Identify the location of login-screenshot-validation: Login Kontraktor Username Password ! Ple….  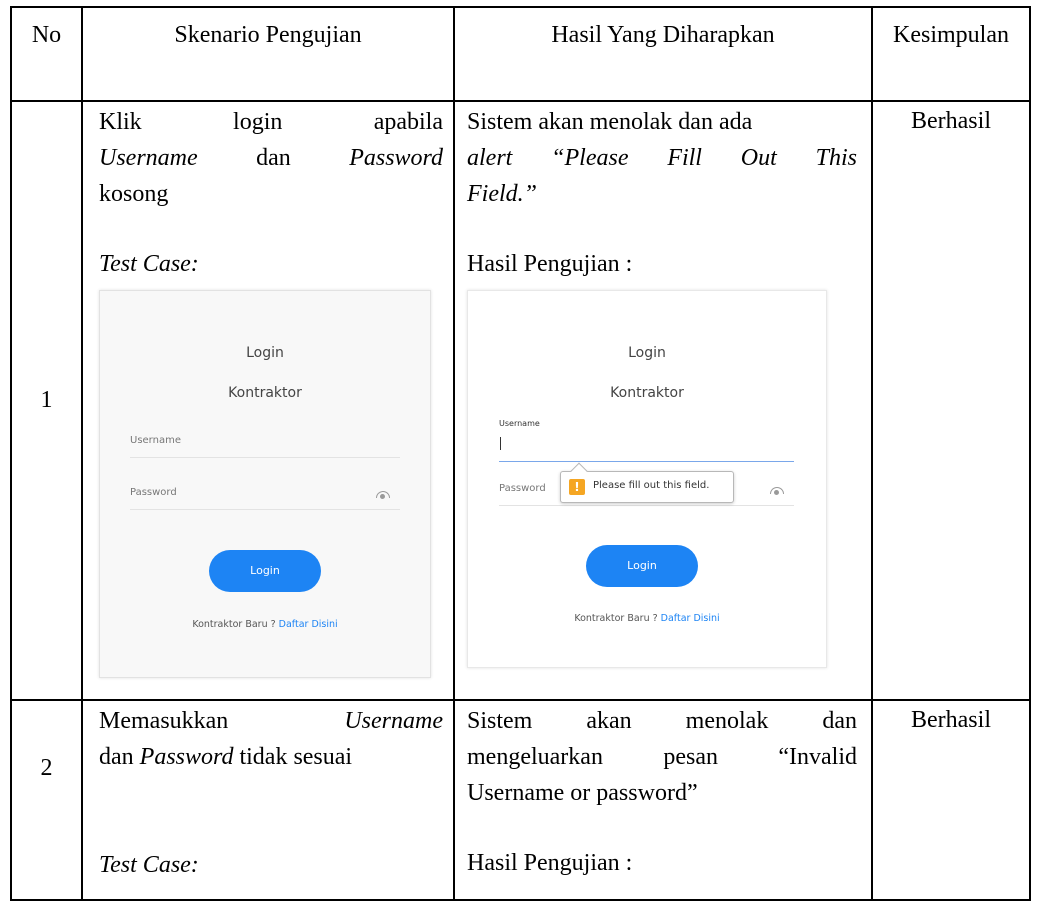
(647, 479).